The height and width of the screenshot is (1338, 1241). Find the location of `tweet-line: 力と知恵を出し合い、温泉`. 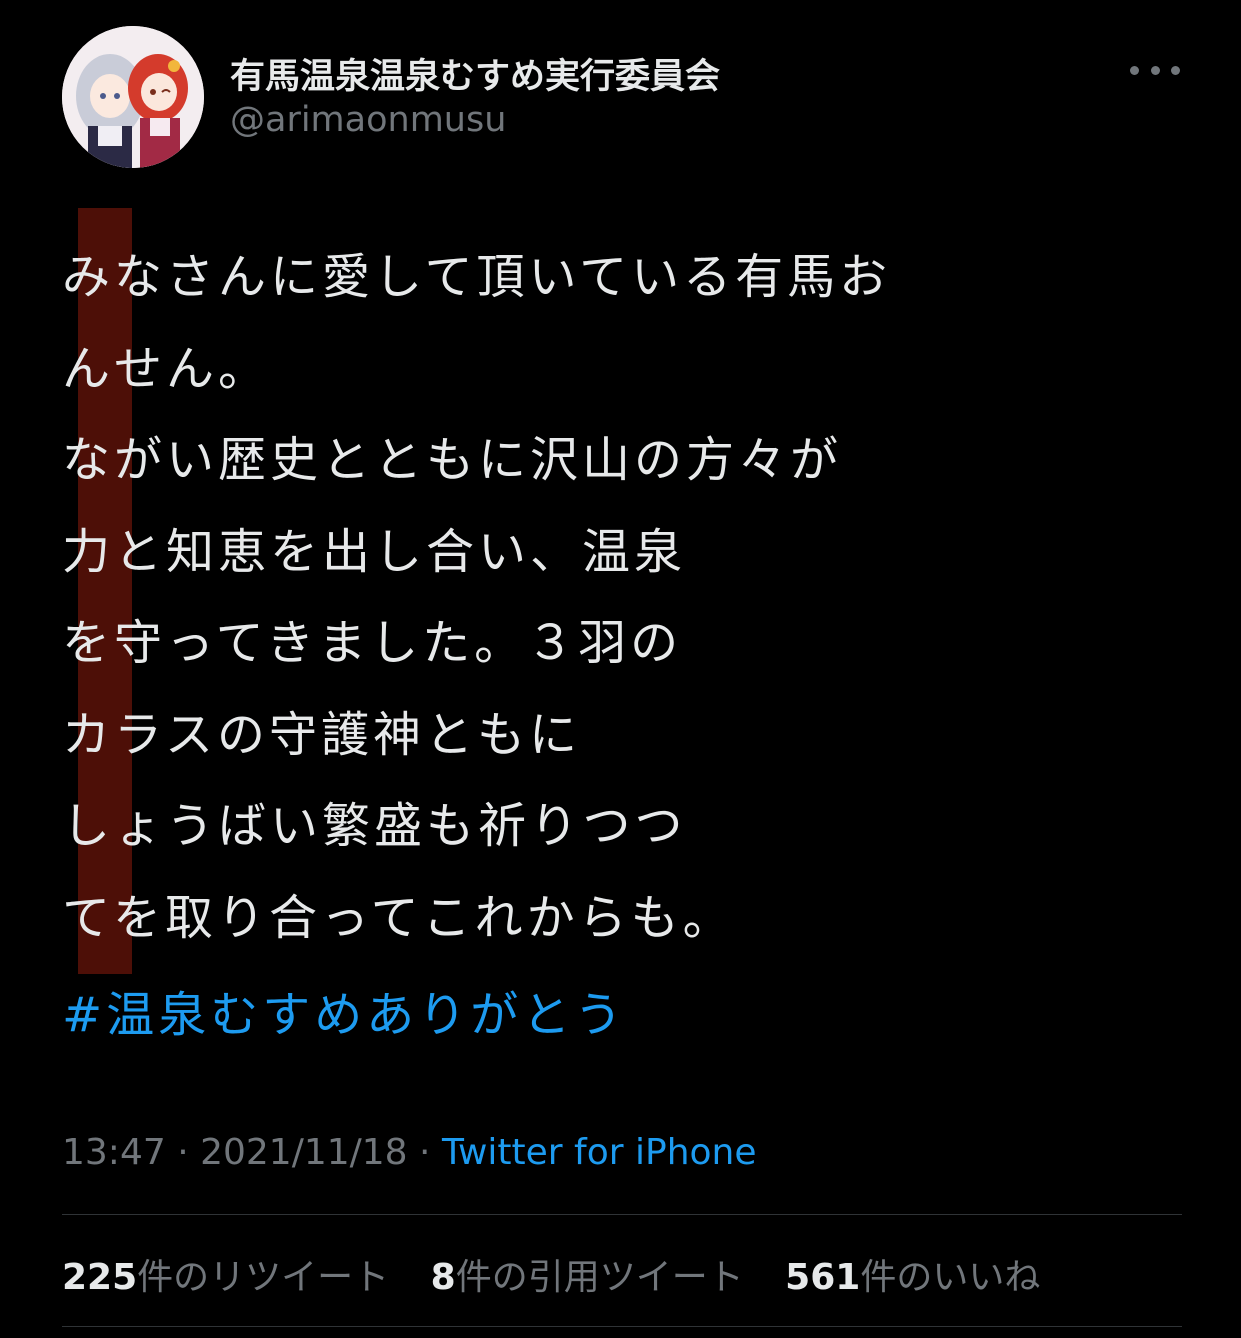

tweet-line: 力と知恵を出し合い、温泉 is located at coordinates (374, 551).